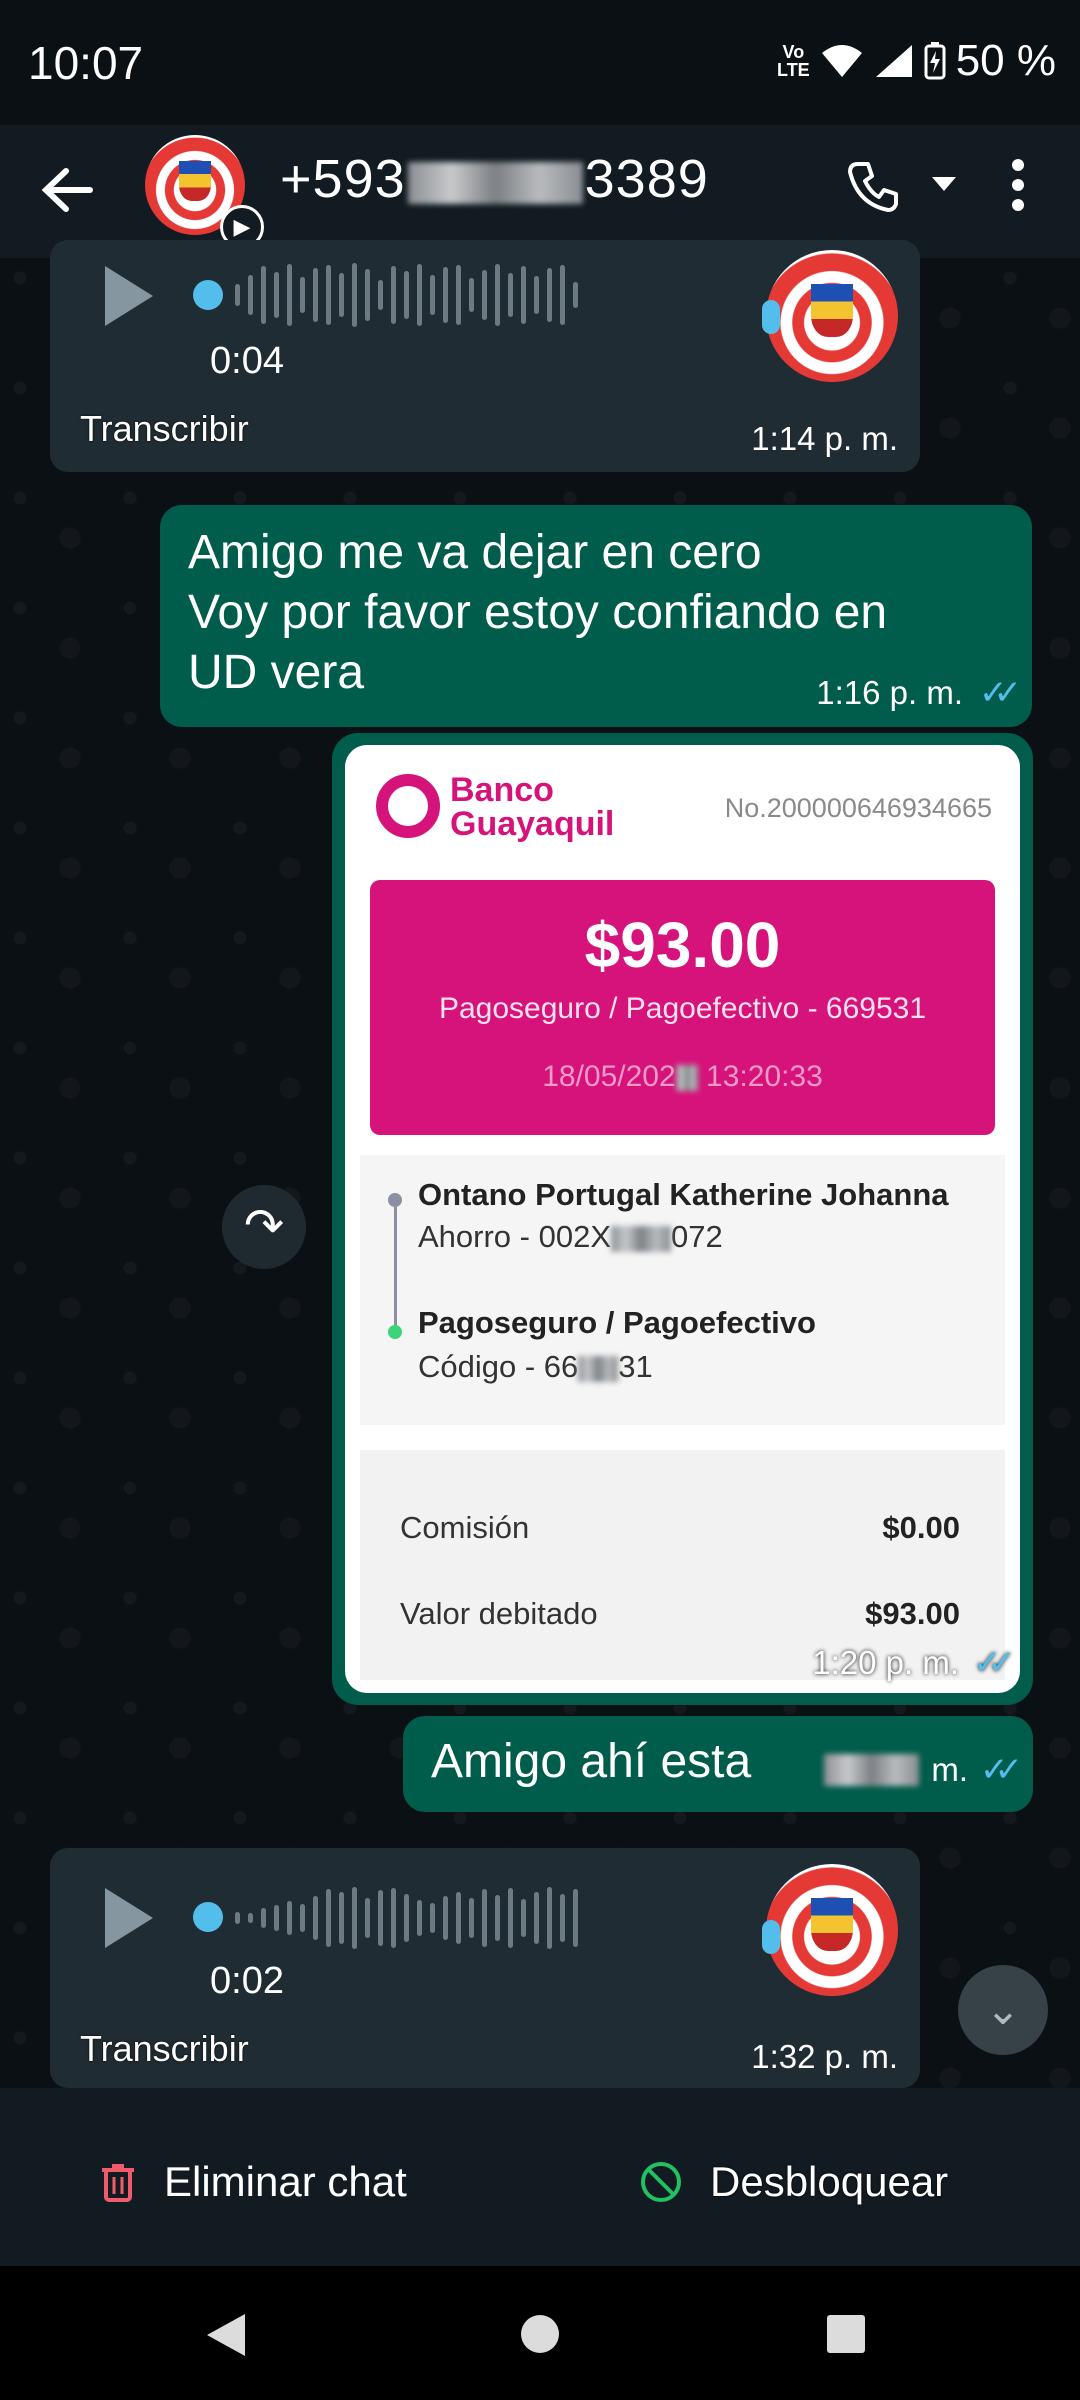 This screenshot has width=1080, height=2400. What do you see at coordinates (86, 63) in the screenshot?
I see `status-time: 10:07` at bounding box center [86, 63].